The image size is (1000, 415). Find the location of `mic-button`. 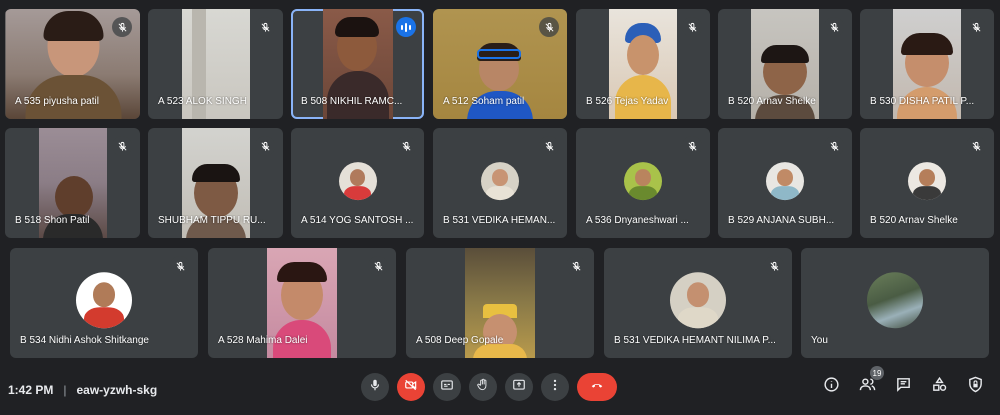

mic-button is located at coordinates (375, 387).